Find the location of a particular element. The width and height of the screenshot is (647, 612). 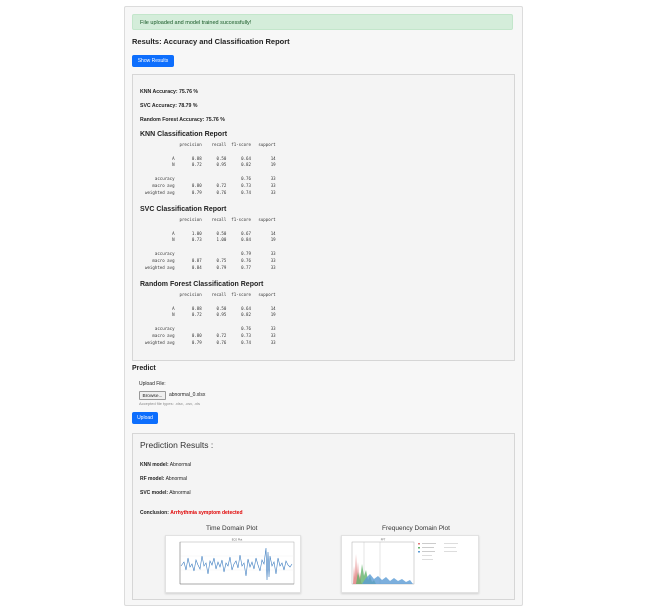

svc-accuracy: SVC Accuracy: 78.79 % is located at coordinates (169, 106).